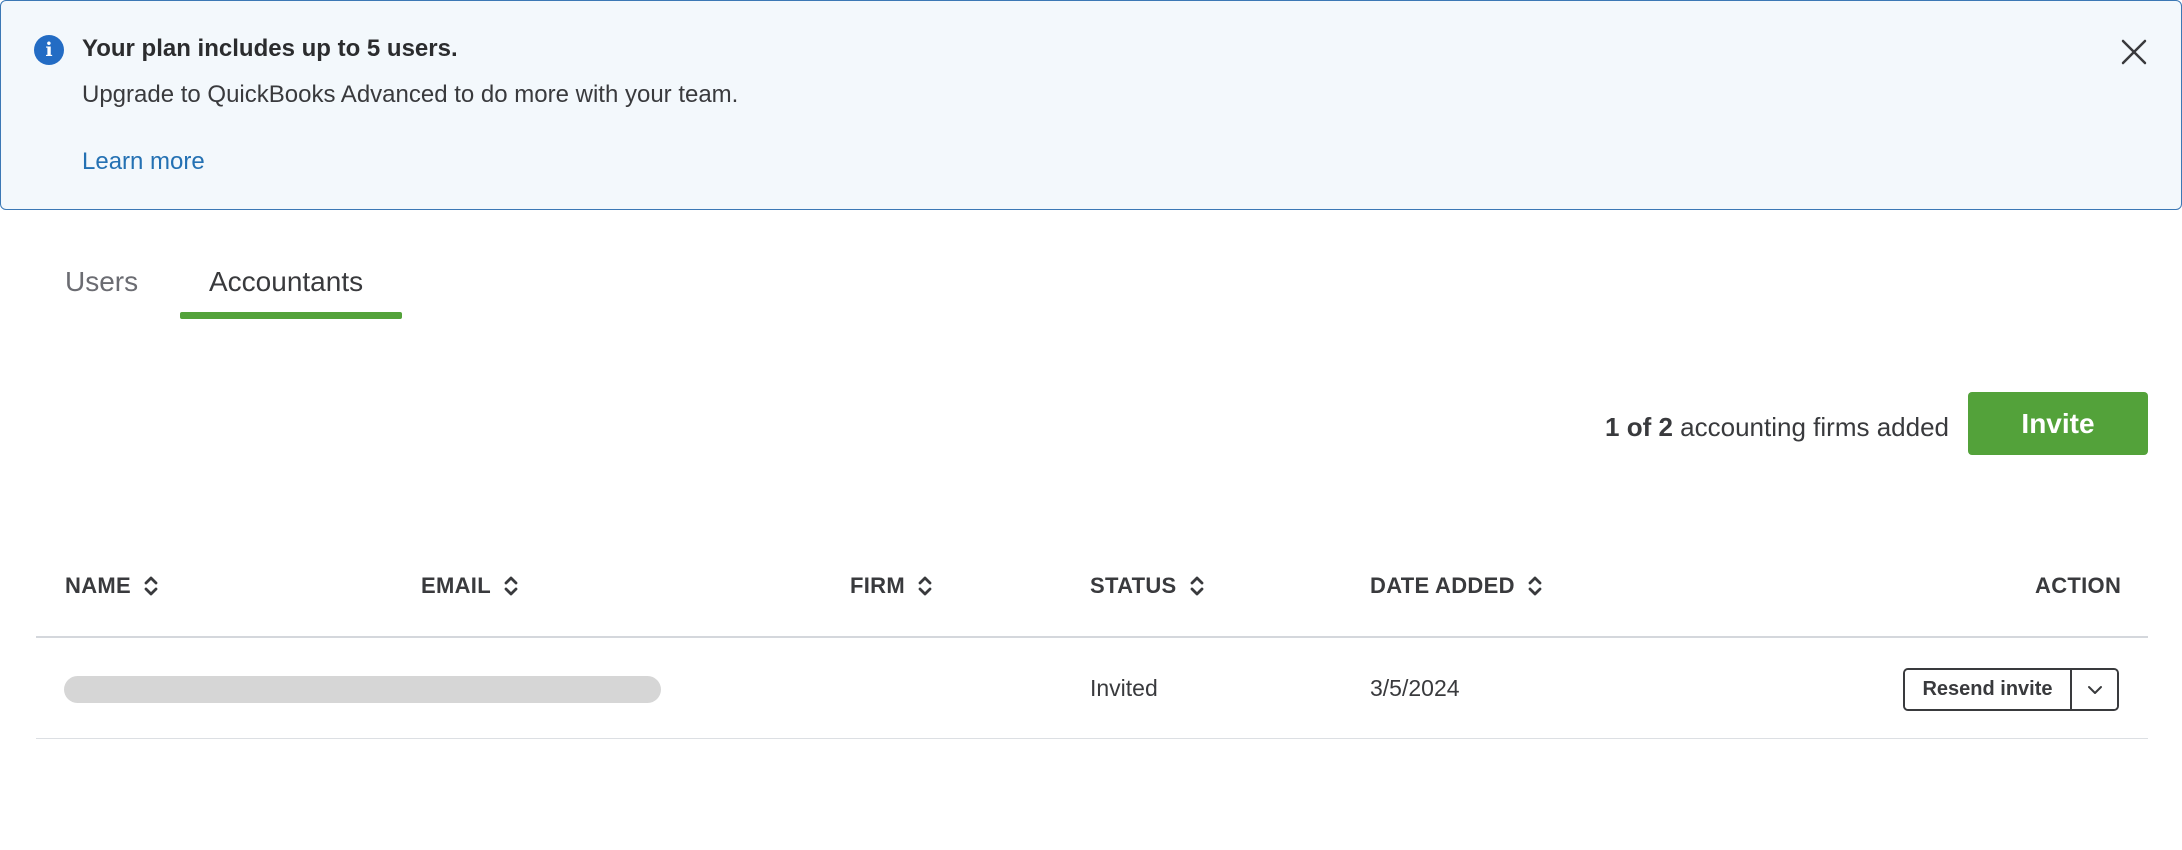 The width and height of the screenshot is (2182, 850). I want to click on firm-count: 1 of 2 accounting firms added, so click(1777, 427).